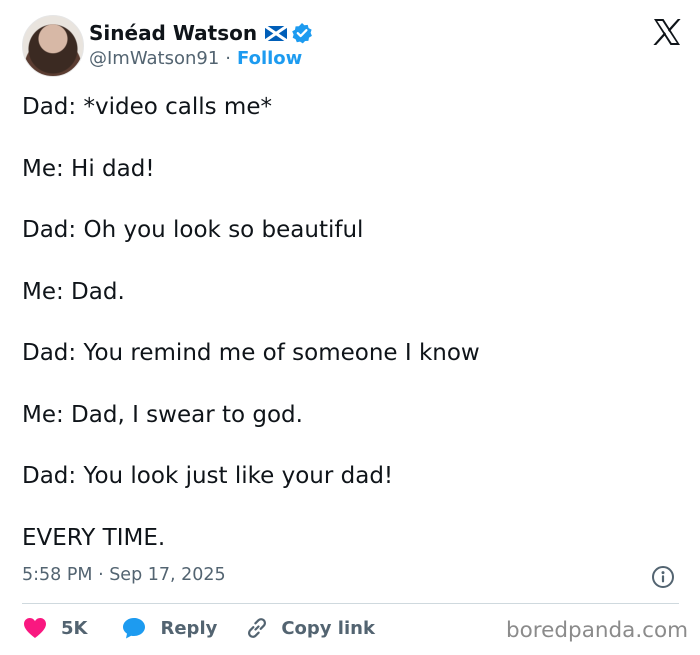 The image size is (700, 655). I want to click on name-row: Sinéad Watson, so click(201, 33).